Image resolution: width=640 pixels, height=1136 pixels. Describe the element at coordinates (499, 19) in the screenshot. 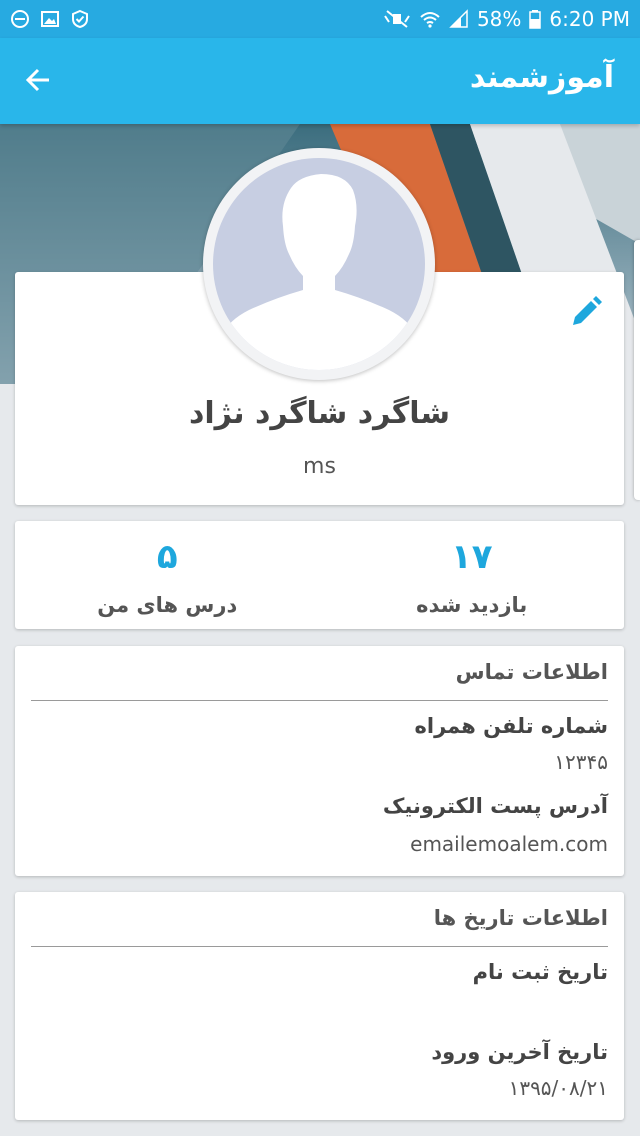

I see `battery-percent: 58%` at that location.